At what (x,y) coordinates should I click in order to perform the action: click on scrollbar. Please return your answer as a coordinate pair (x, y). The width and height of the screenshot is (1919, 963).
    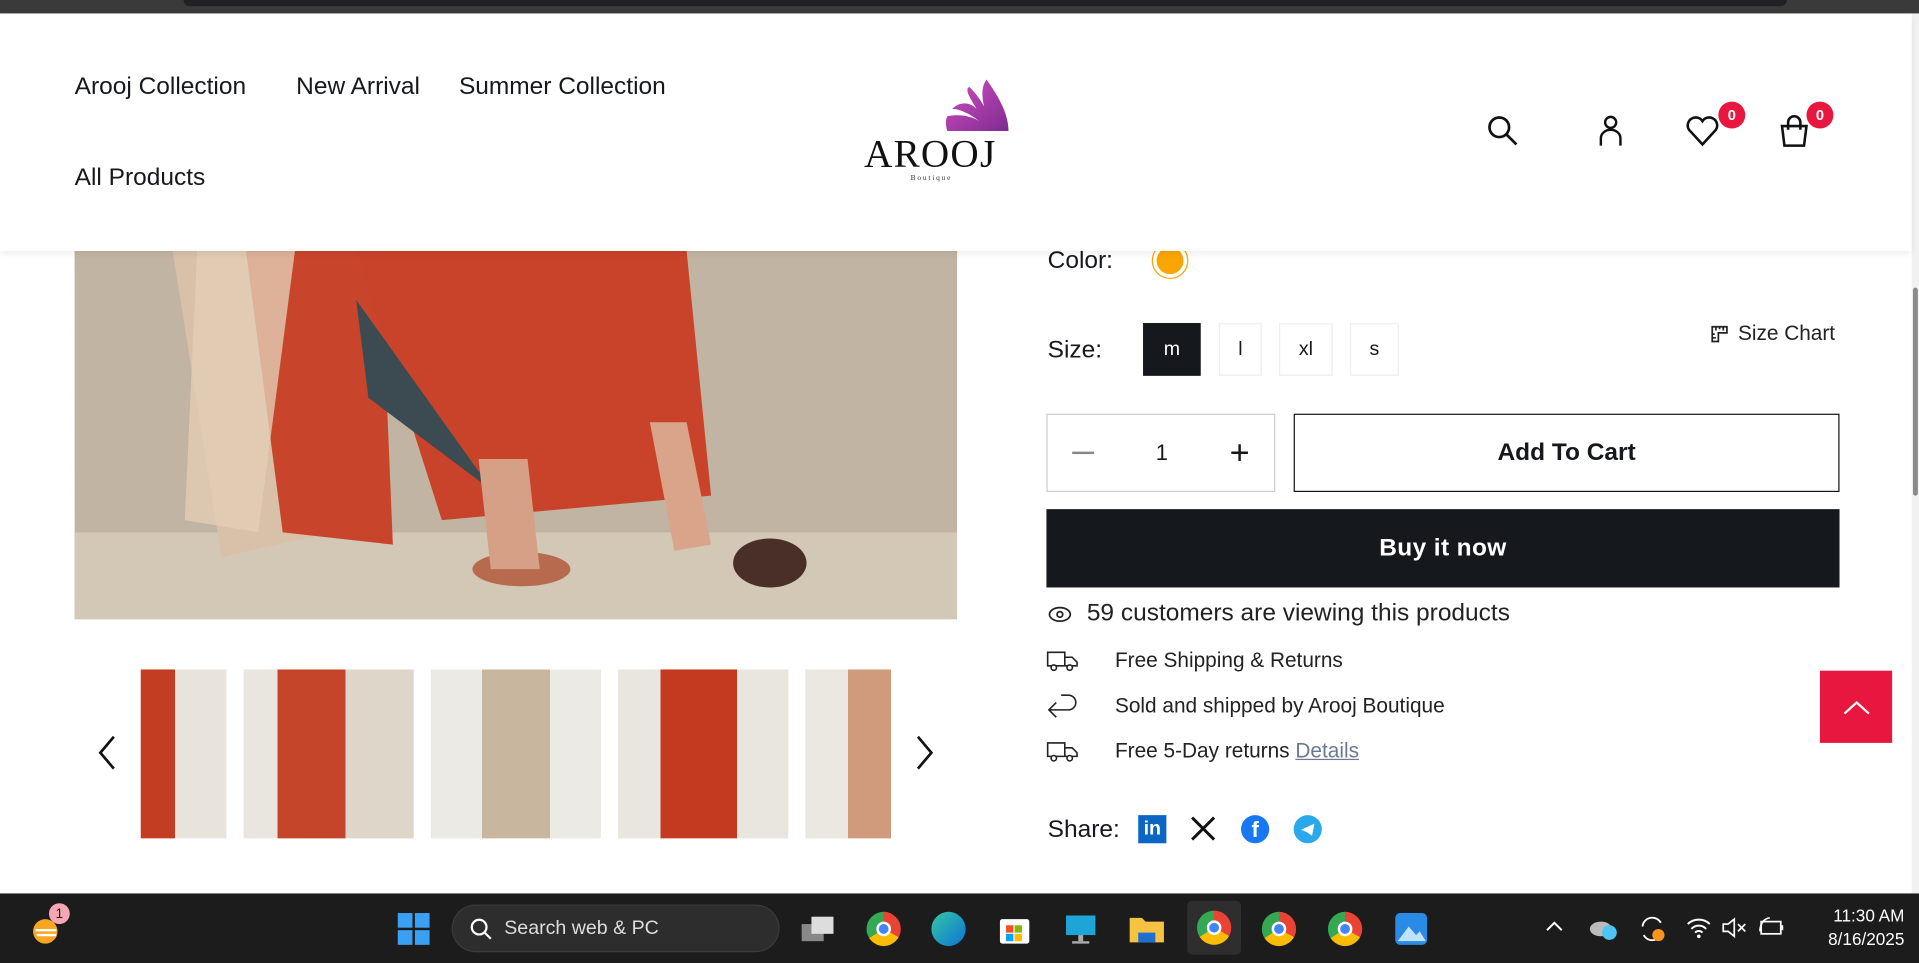
    Looking at the image, I should click on (1915, 453).